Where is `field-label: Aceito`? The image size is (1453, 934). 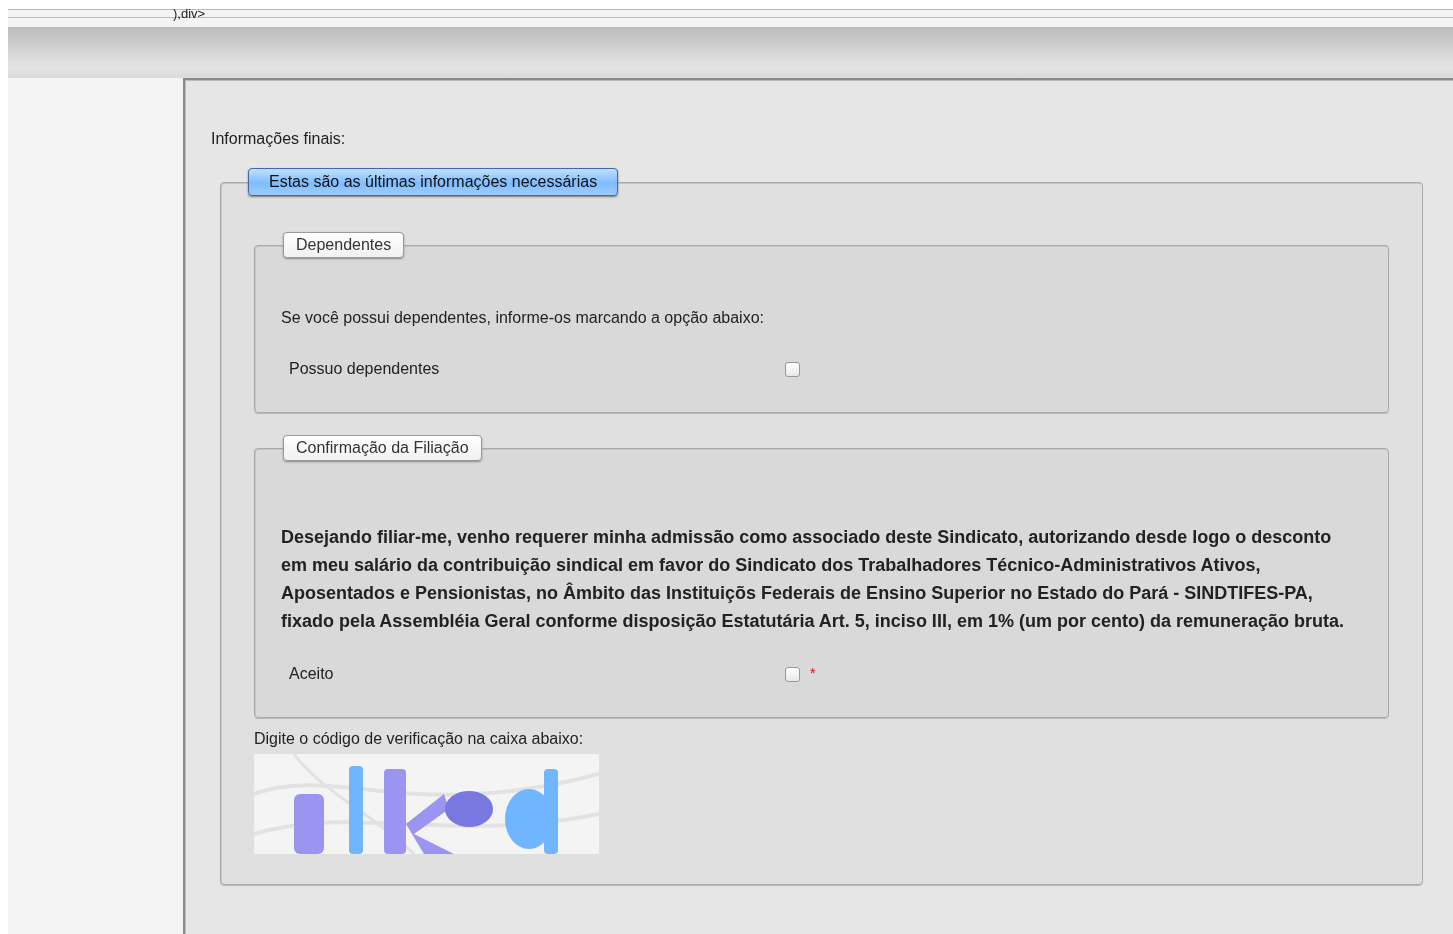 field-label: Aceito is located at coordinates (312, 674).